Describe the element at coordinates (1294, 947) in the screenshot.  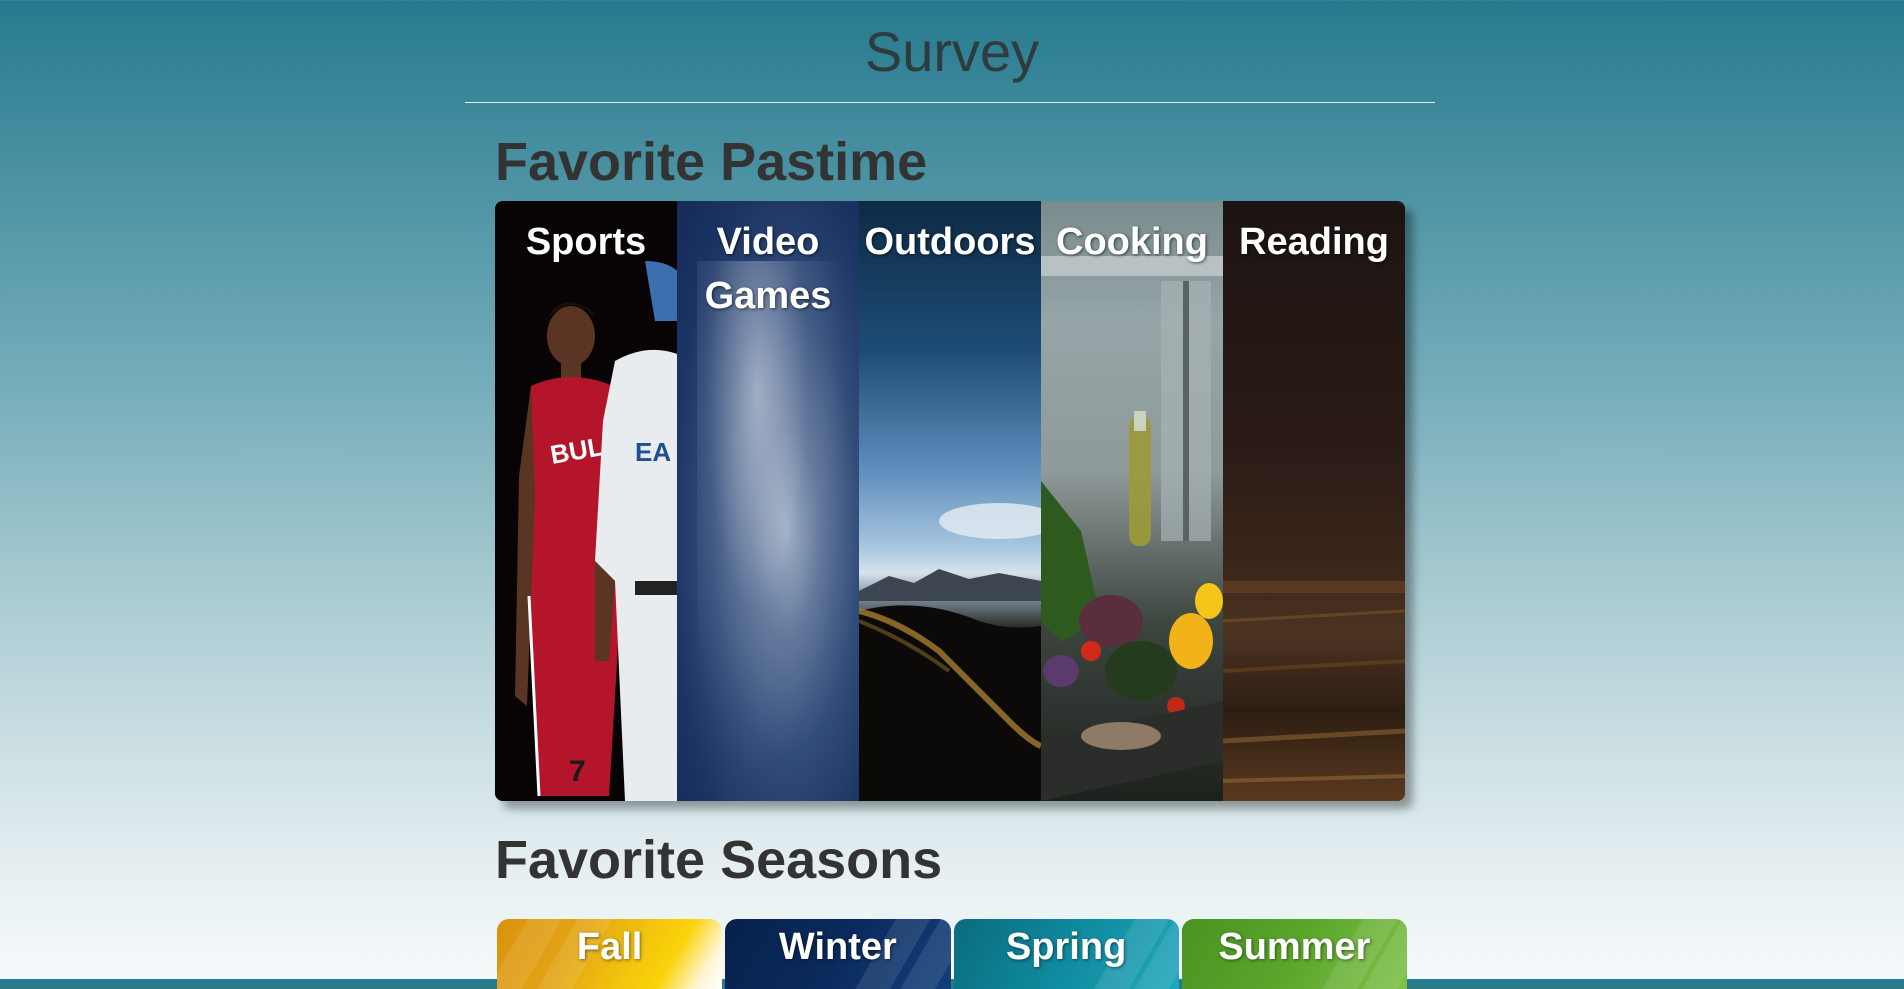
I see `season-label: Summer` at that location.